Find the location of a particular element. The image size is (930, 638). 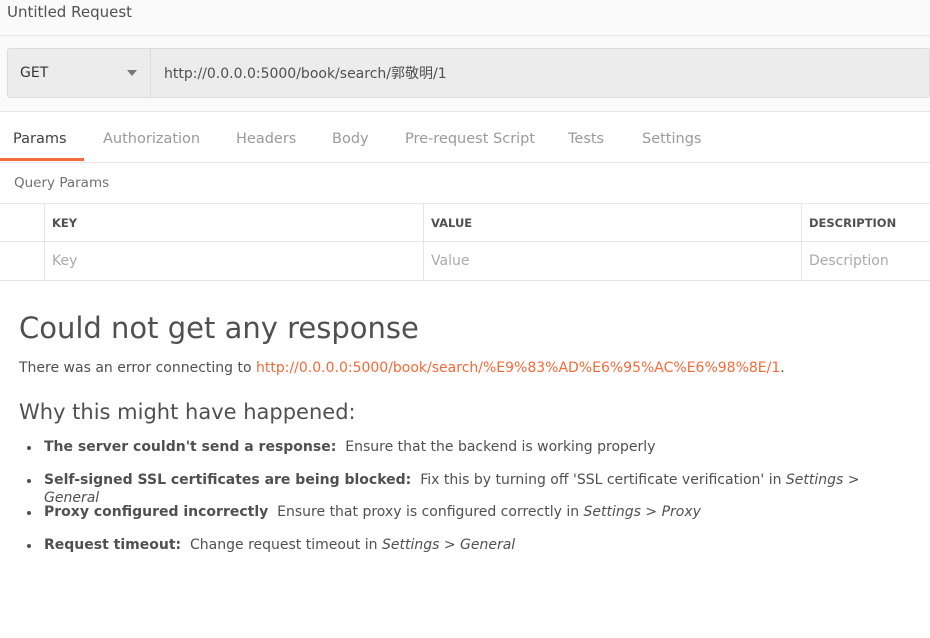

table-header: KEY VALUE DESCRIPTION is located at coordinates (465, 223).